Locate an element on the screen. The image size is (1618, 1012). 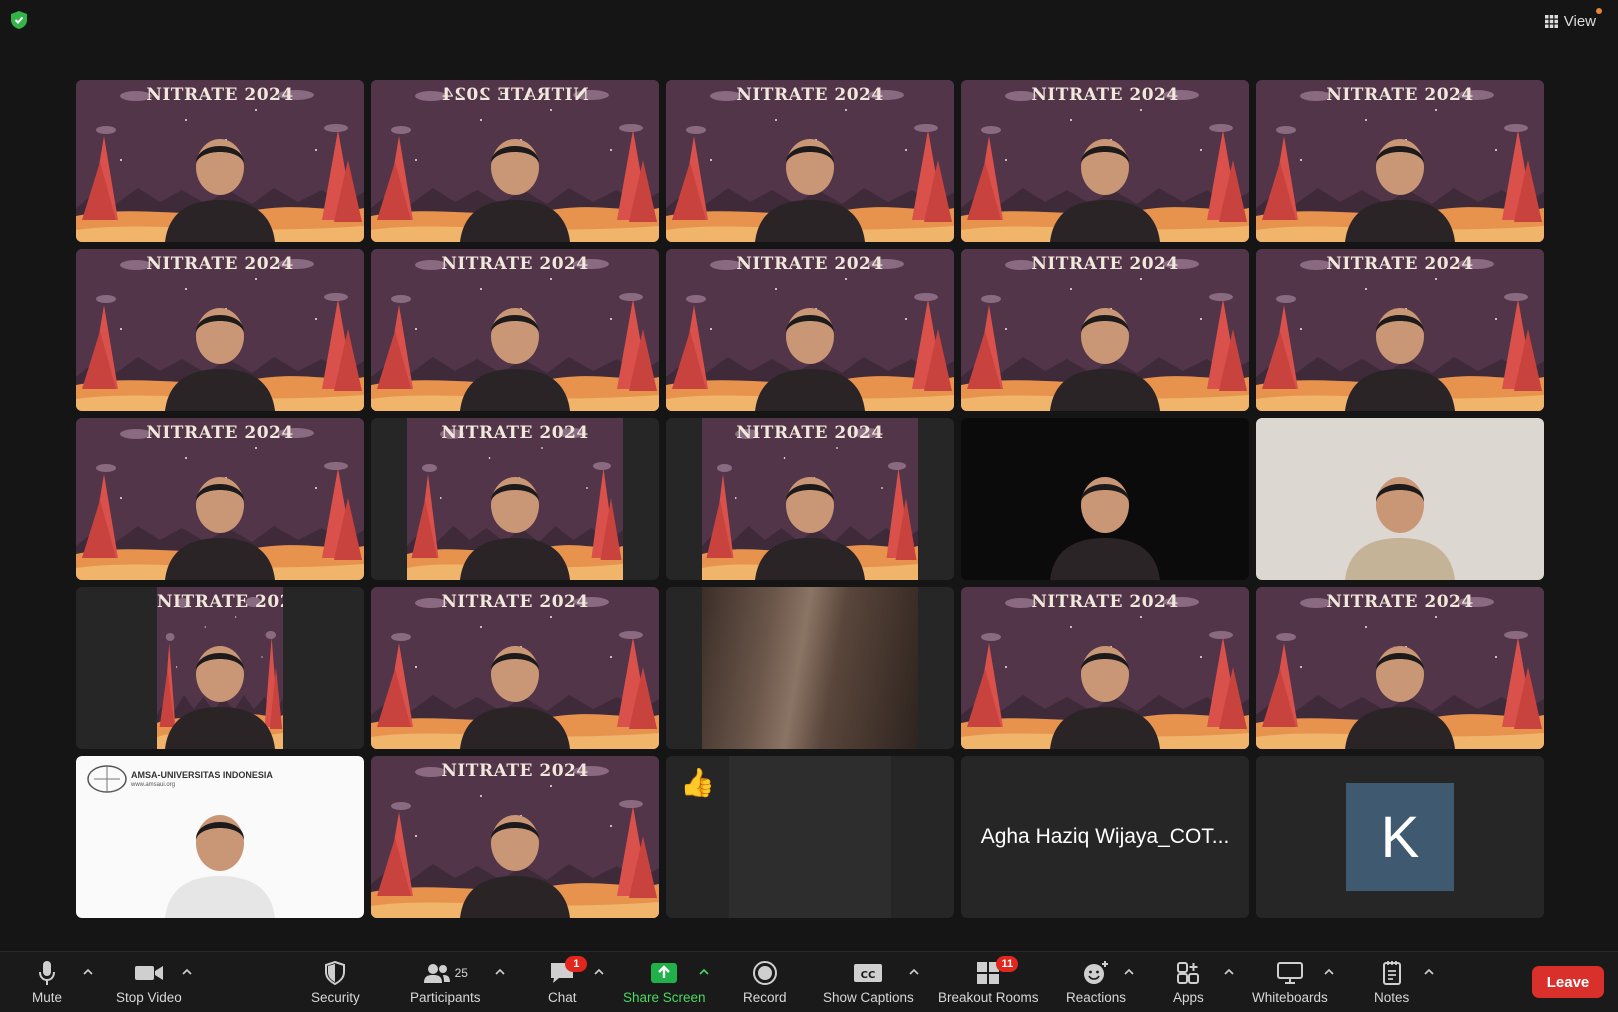
participant-video-tile: 👍 is located at coordinates (810, 837).